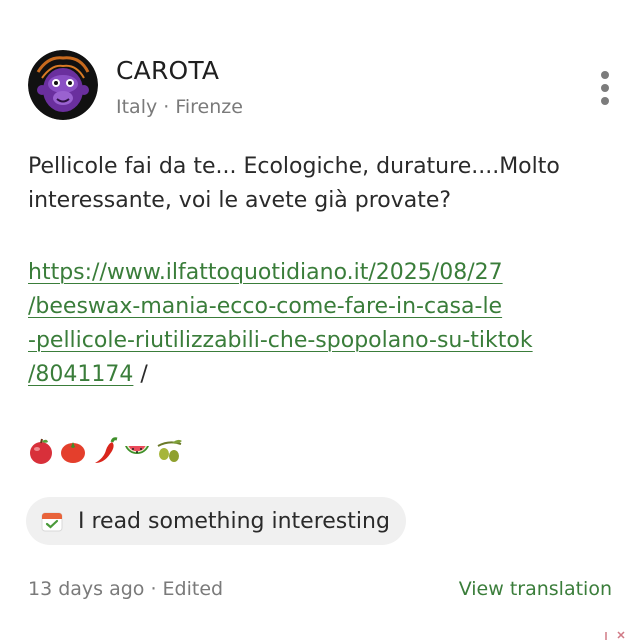  I want to click on calendar-check-icon, so click(52, 522).